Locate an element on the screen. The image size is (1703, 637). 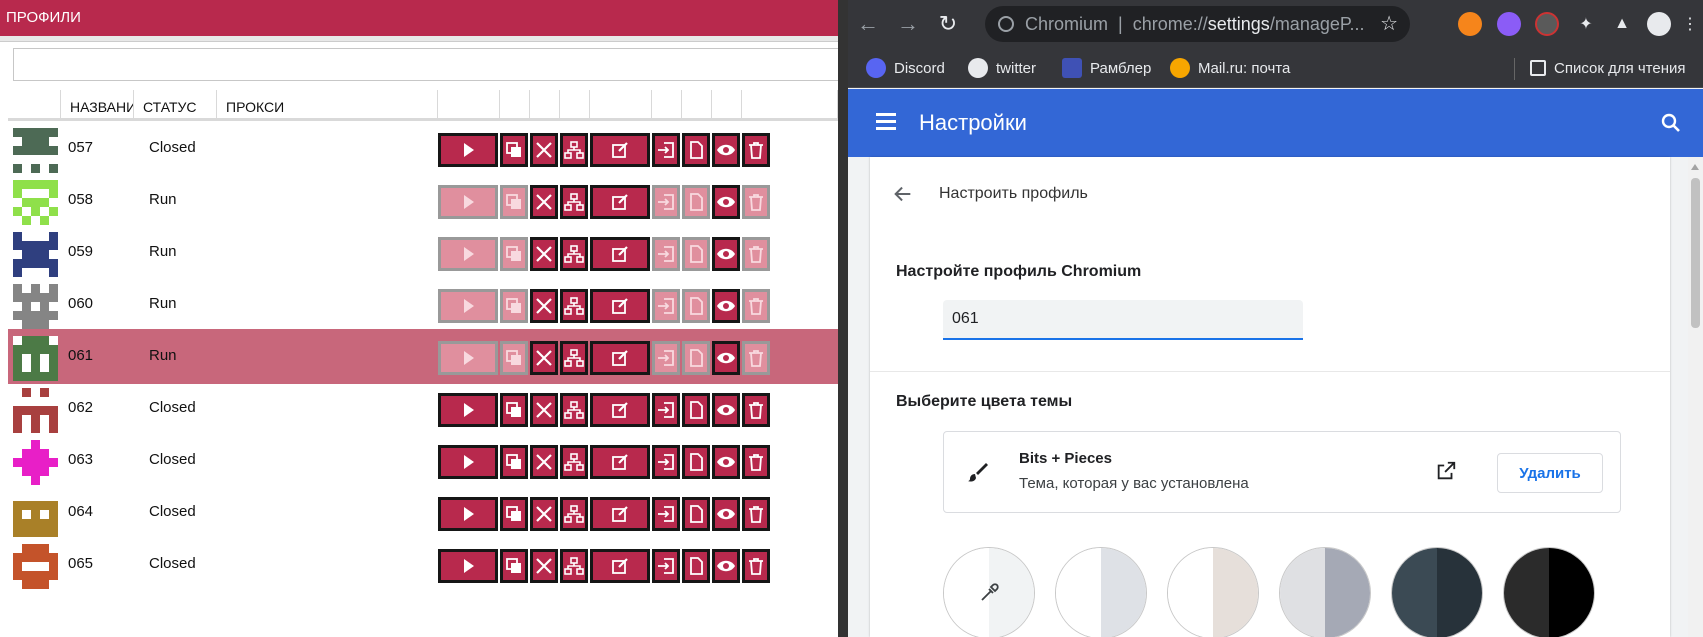
header-proxy: ПРОКСИ is located at coordinates (327, 105).